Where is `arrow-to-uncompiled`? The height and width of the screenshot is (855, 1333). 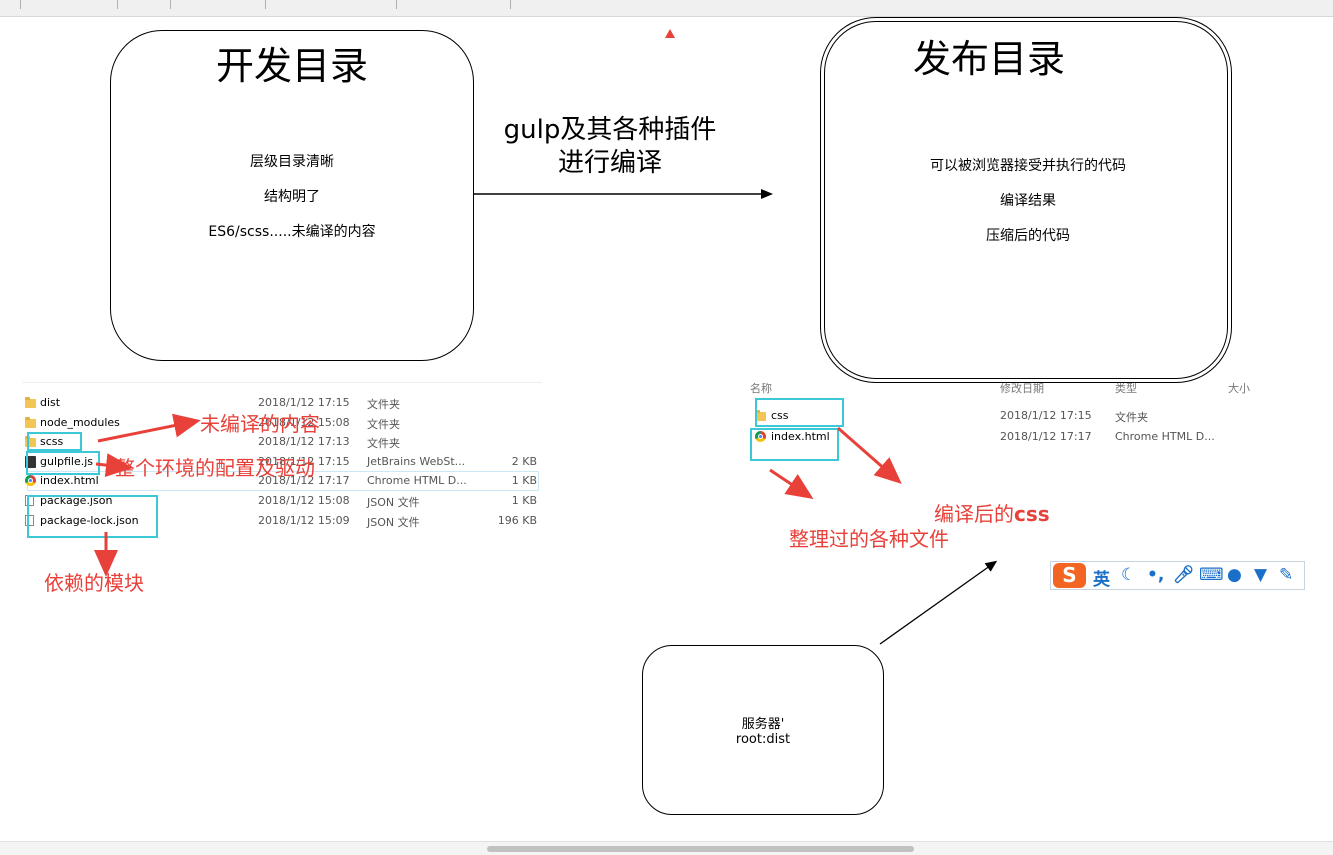 arrow-to-uncompiled is located at coordinates (149, 428).